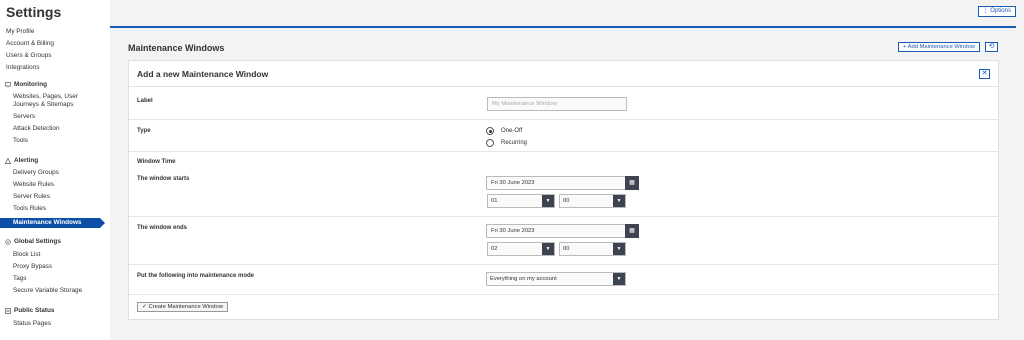  I want to click on end-hour-value: 02, so click(494, 249).